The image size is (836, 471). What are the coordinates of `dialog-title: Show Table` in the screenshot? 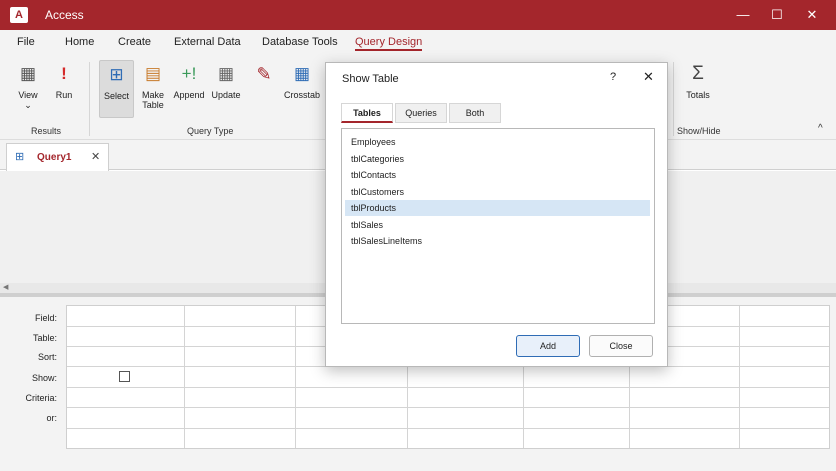 It's located at (370, 79).